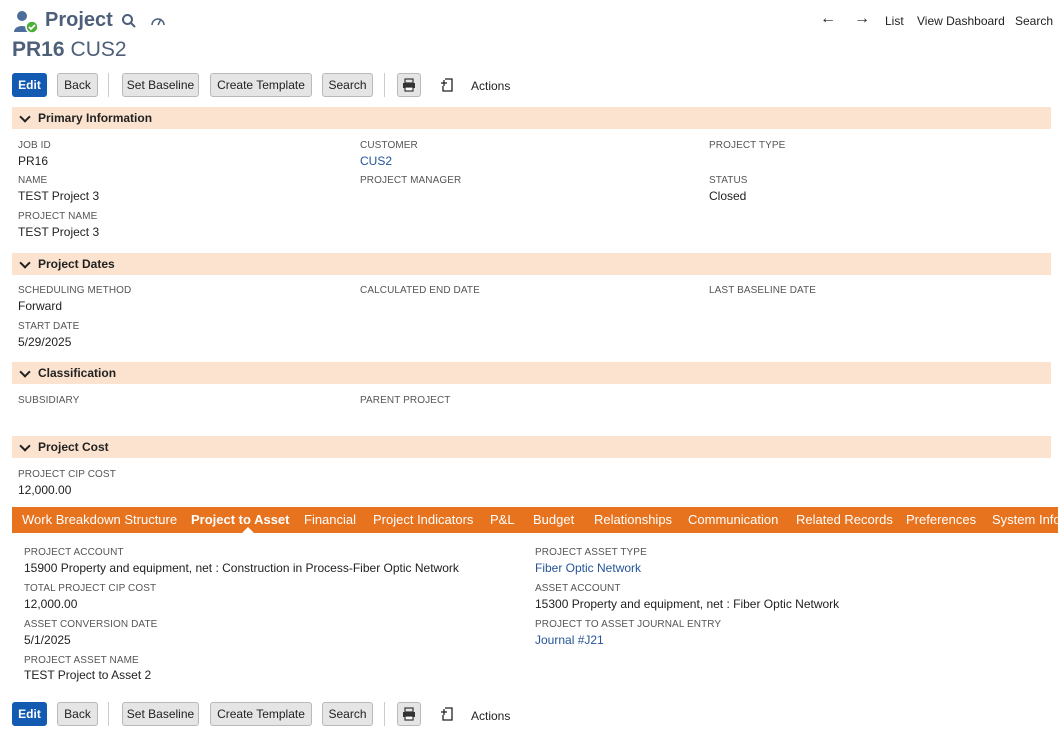 This screenshot has height=744, width=1058. What do you see at coordinates (49, 400) in the screenshot?
I see `subsidiary-label: SUBSIDIARY` at bounding box center [49, 400].